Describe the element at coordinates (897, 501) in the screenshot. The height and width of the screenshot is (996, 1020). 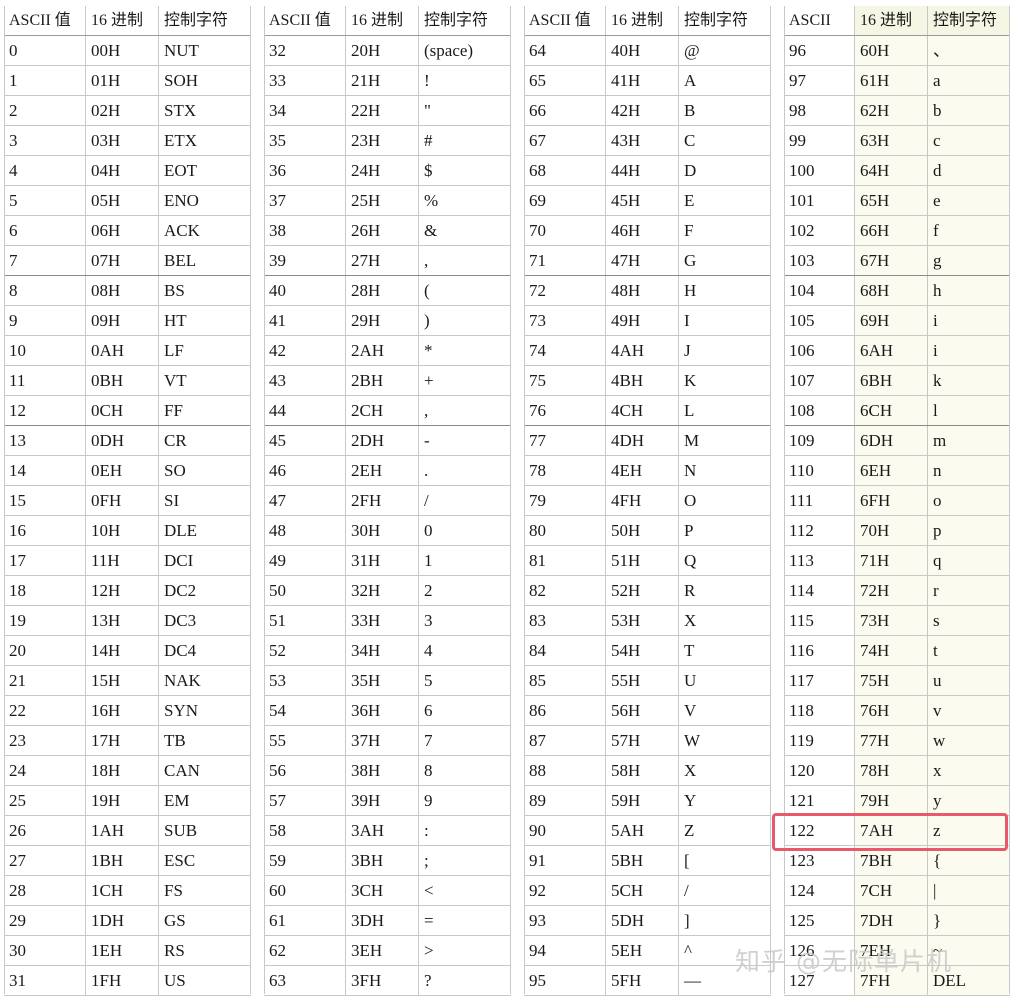
I see `table-row: 111 6FH o` at that location.